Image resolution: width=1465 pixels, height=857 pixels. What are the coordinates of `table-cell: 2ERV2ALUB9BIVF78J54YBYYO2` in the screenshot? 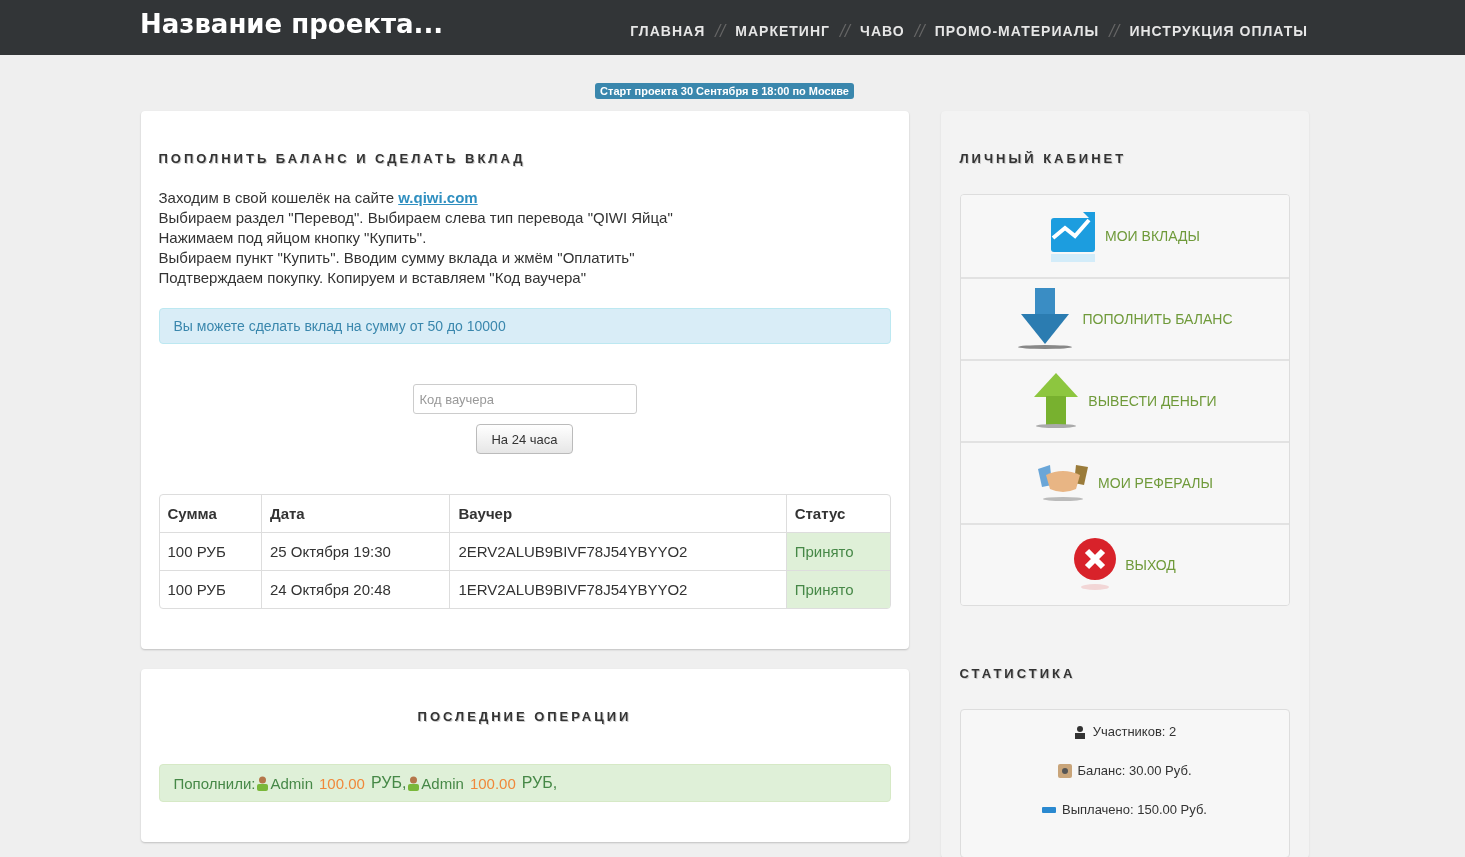 It's located at (617, 551).